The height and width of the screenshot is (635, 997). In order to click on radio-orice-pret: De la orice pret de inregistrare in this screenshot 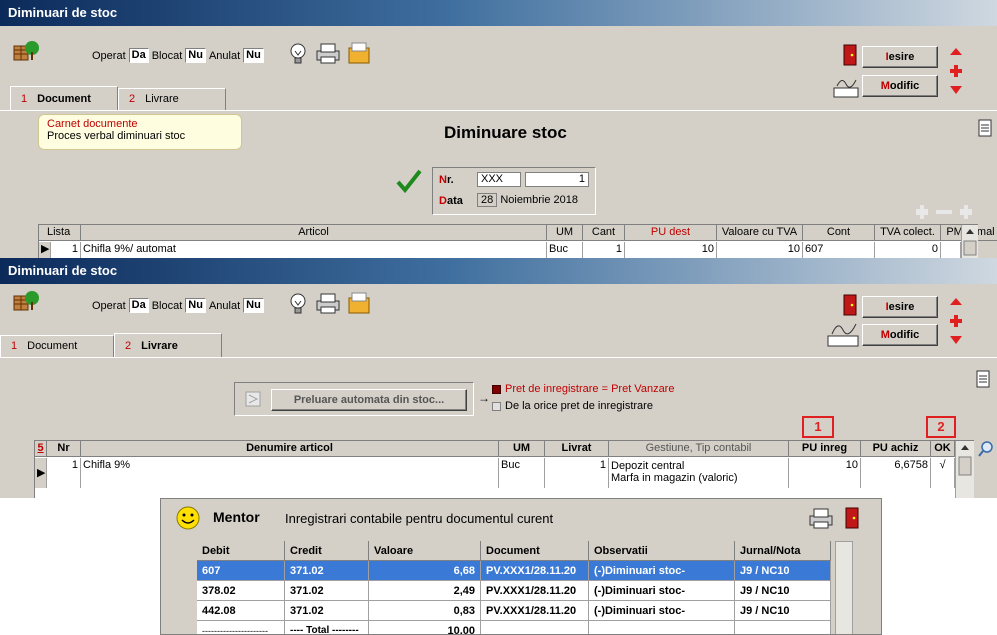, I will do `click(572, 406)`.